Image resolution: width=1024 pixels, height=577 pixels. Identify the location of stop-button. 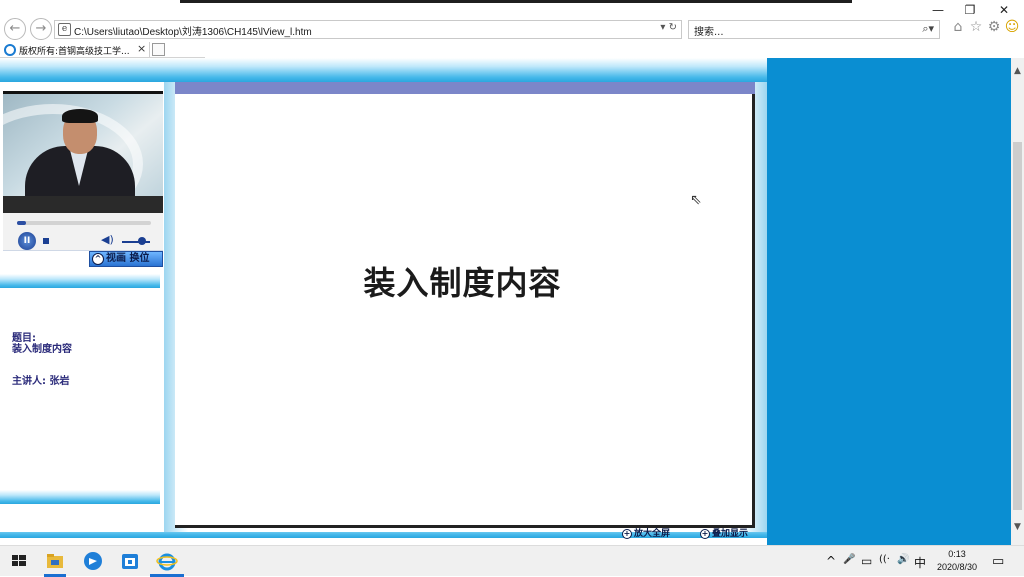
(46, 241).